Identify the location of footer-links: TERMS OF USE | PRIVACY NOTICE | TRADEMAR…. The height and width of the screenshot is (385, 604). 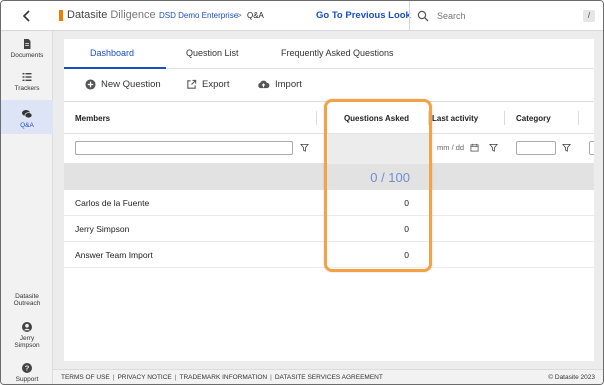
(223, 377).